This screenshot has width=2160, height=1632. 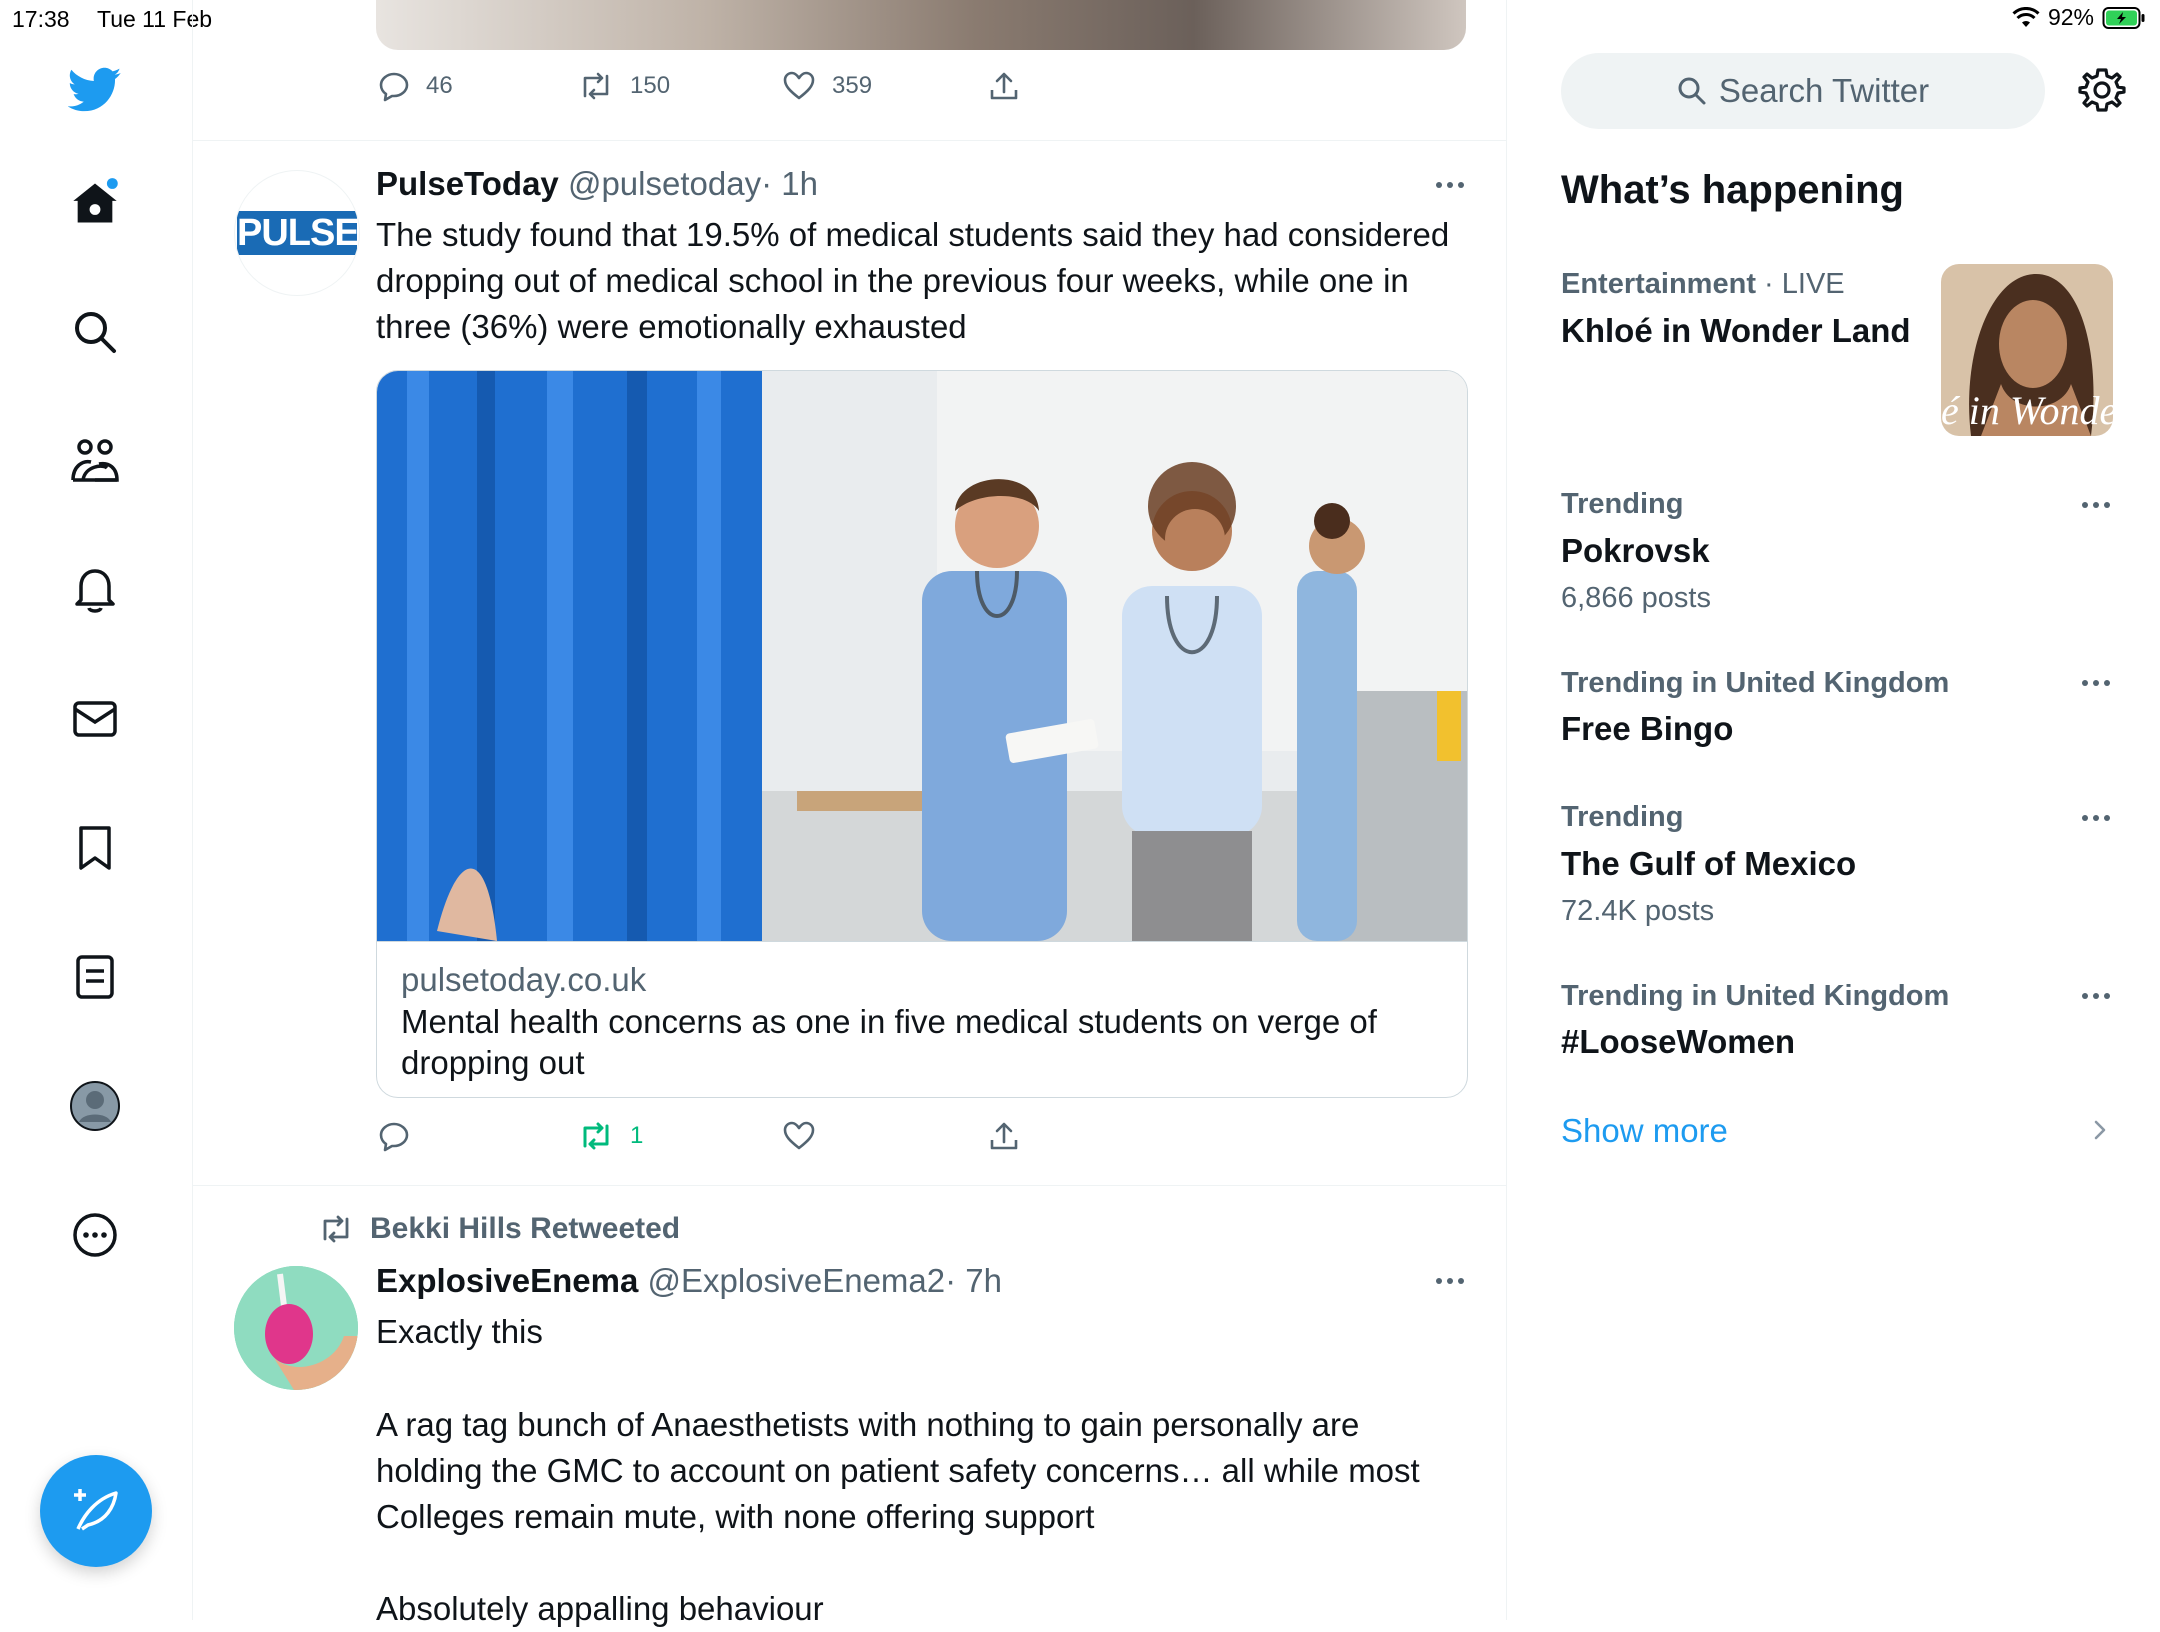 I want to click on tweet-text-line-3: Absolutely appalling behaviour, so click(x=600, y=1608).